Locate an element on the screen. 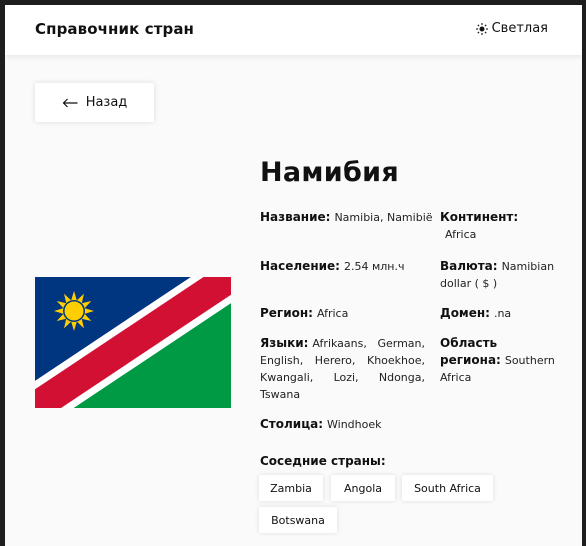 The width and height of the screenshot is (586, 546). field-native-name-label: Название: is located at coordinates (295, 217).